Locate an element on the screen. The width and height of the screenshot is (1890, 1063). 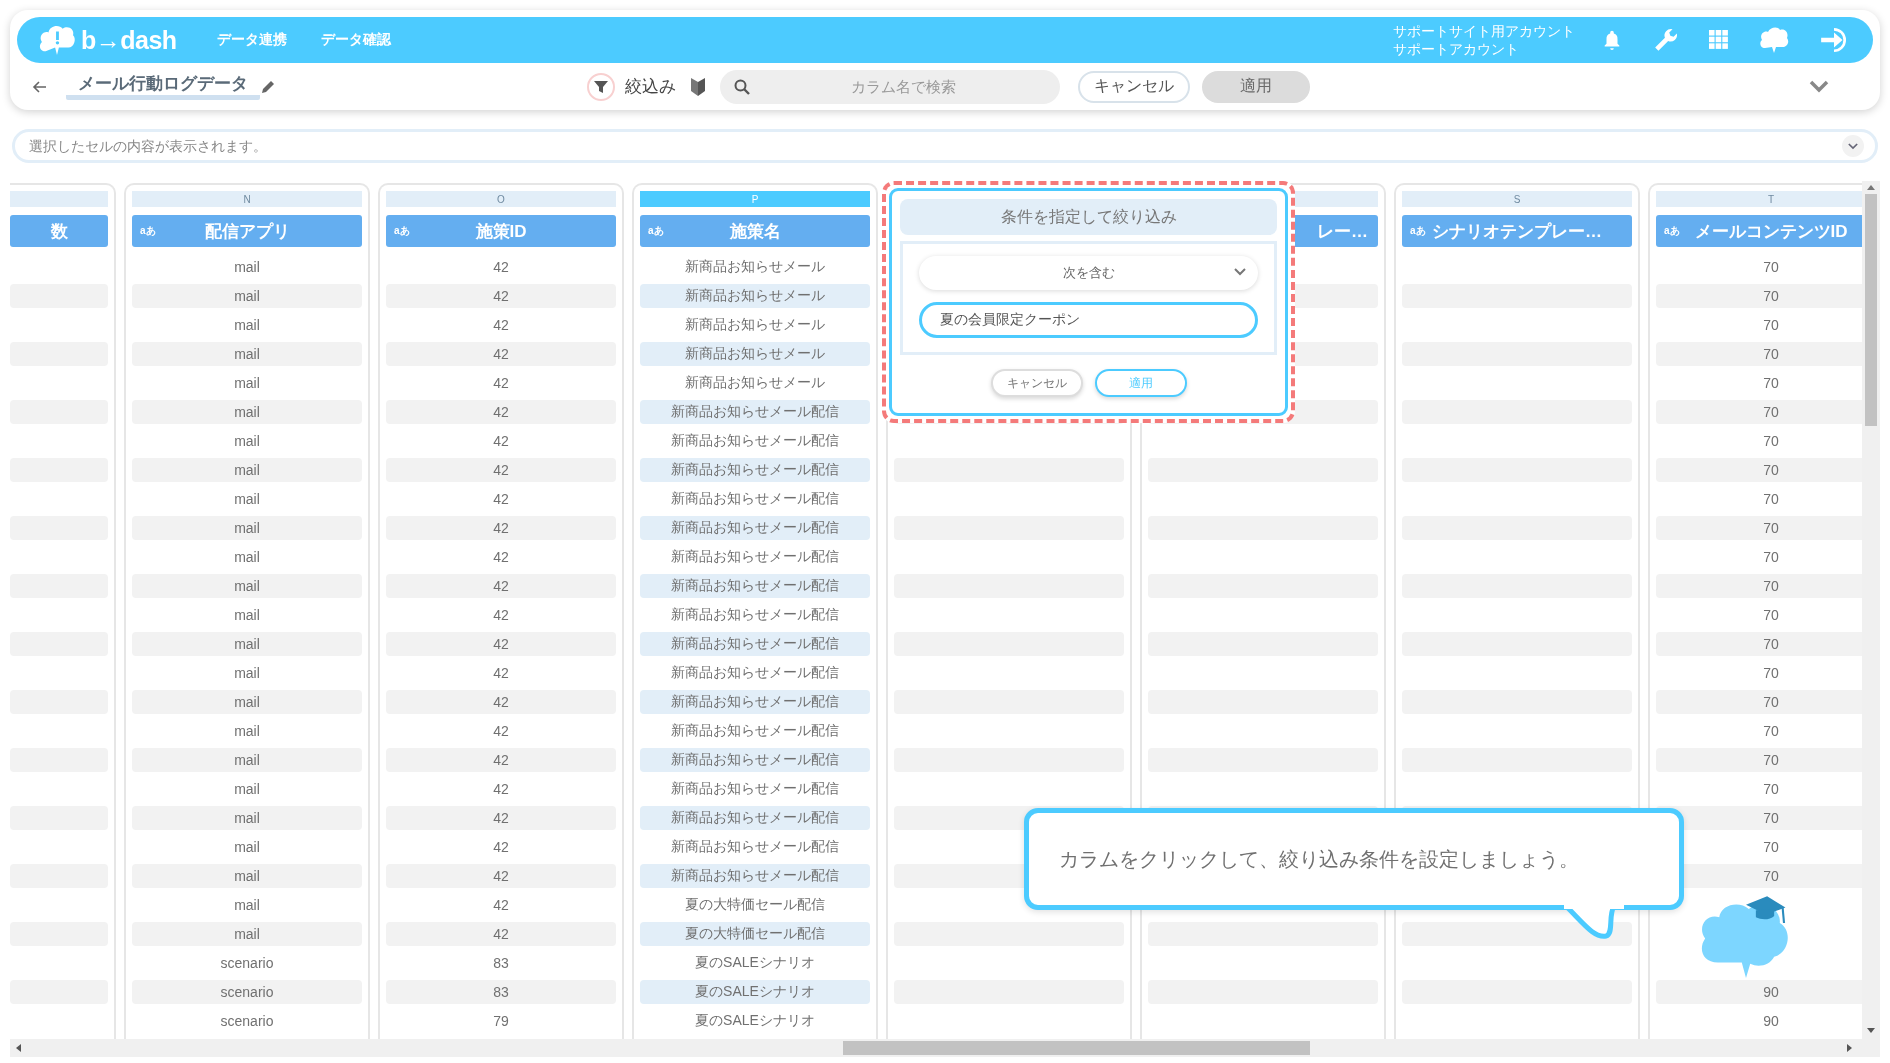
nav-link: データ確認 is located at coordinates (355, 40).